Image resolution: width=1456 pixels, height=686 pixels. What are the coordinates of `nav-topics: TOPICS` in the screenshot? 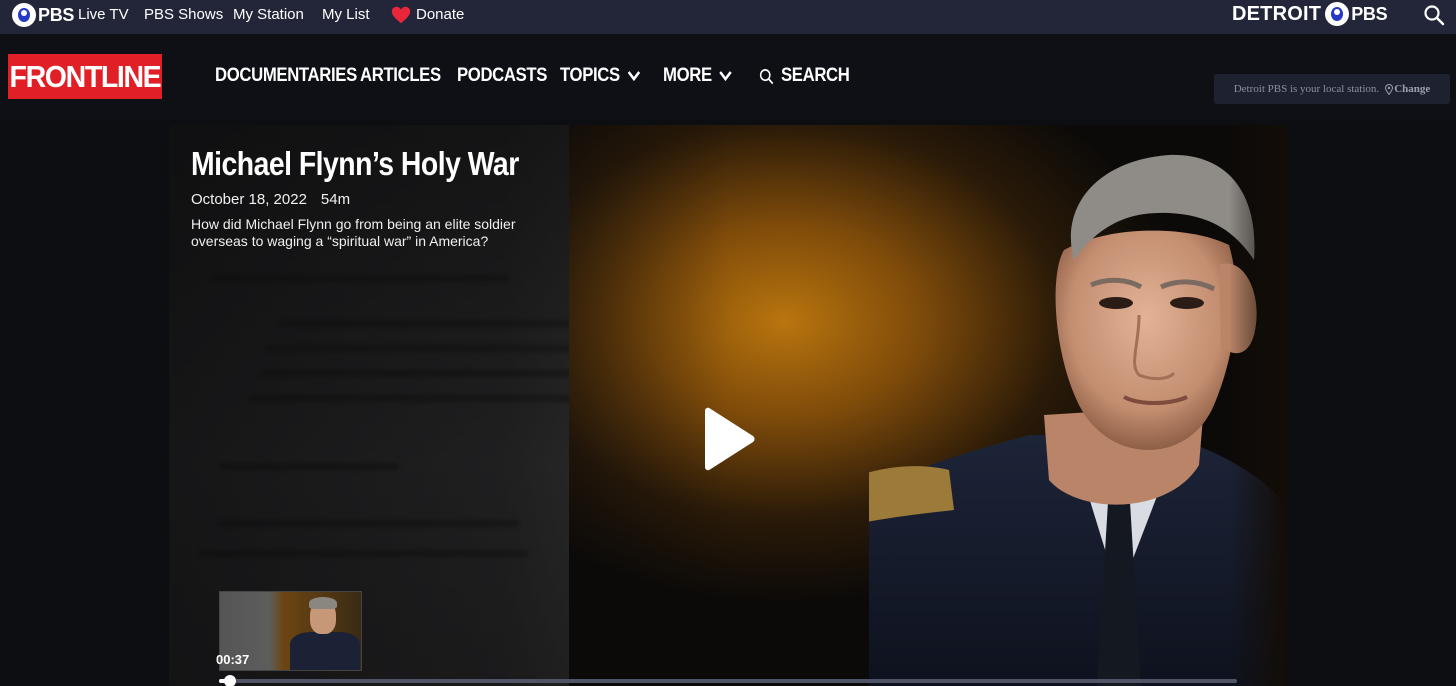 It's located at (600, 76).